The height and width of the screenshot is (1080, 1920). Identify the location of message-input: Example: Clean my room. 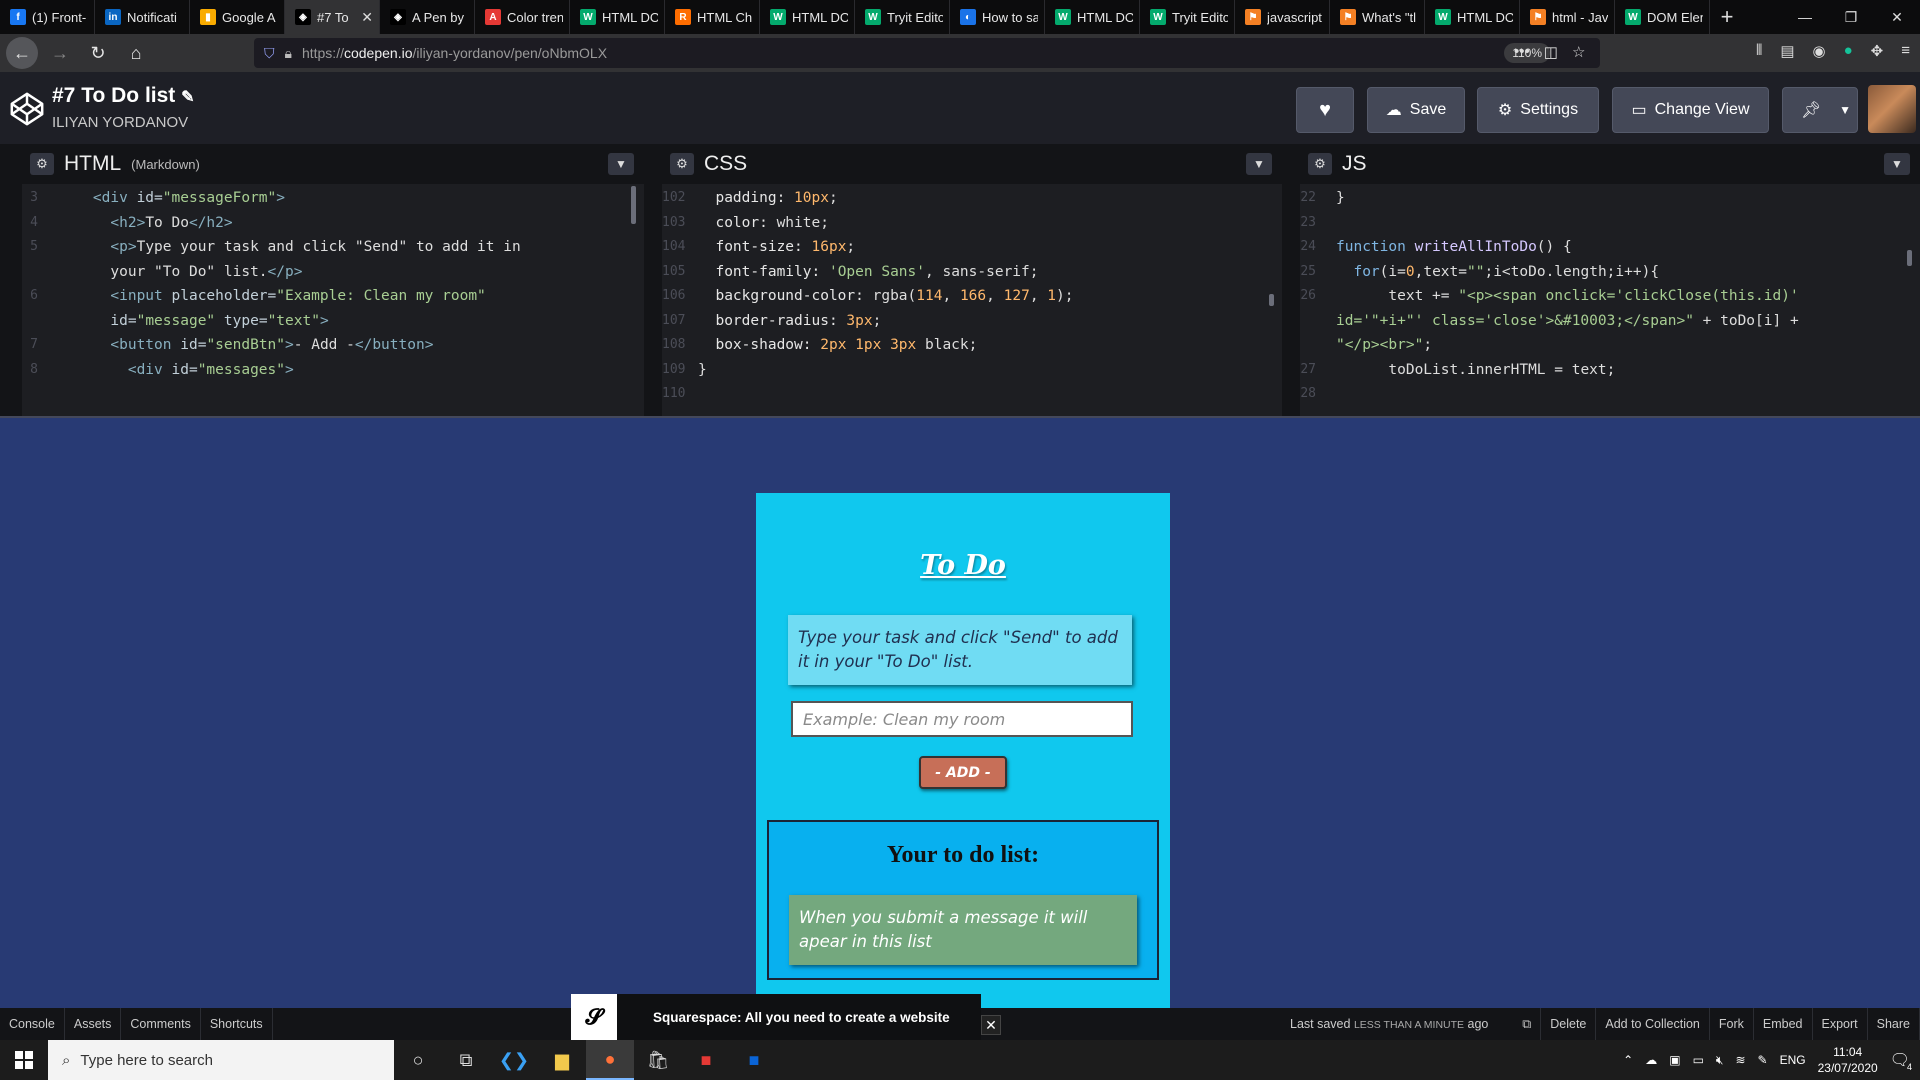
(962, 719).